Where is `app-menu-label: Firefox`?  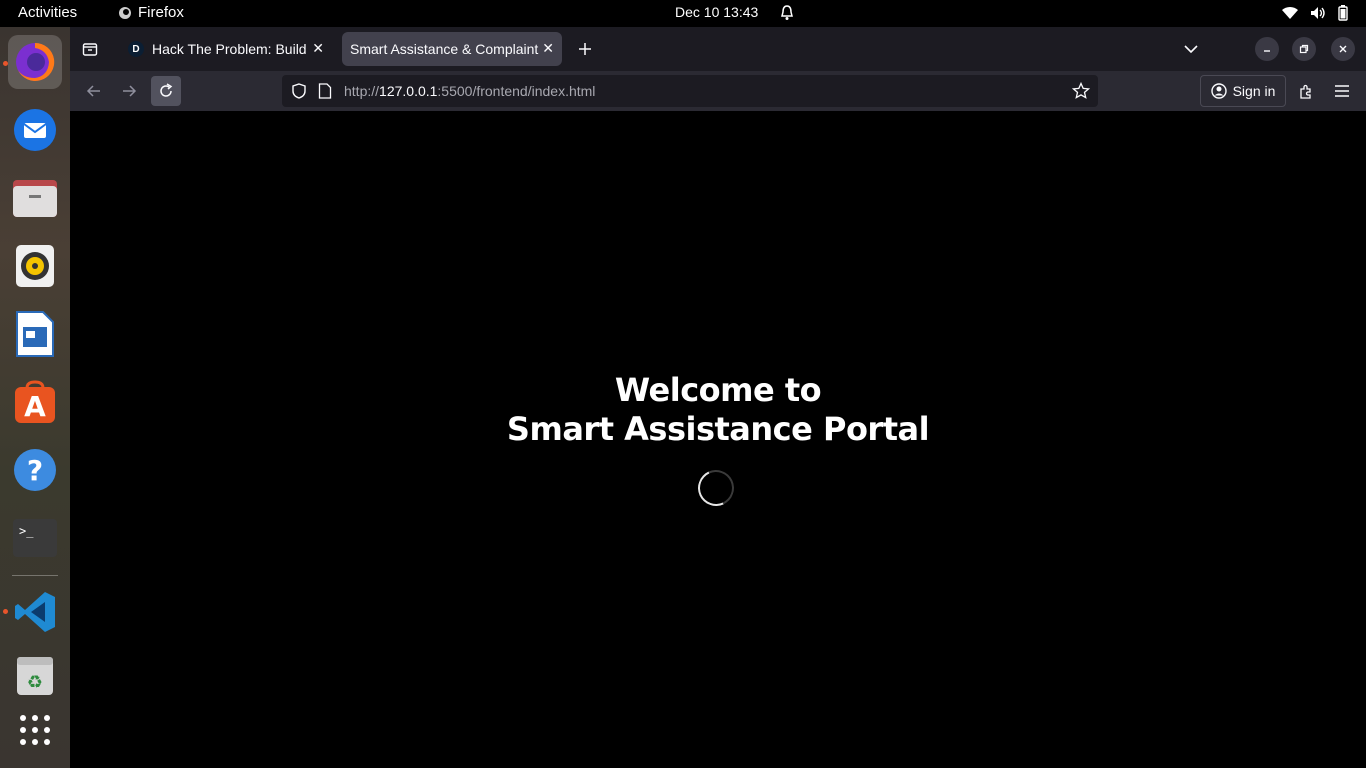 app-menu-label: Firefox is located at coordinates (161, 12).